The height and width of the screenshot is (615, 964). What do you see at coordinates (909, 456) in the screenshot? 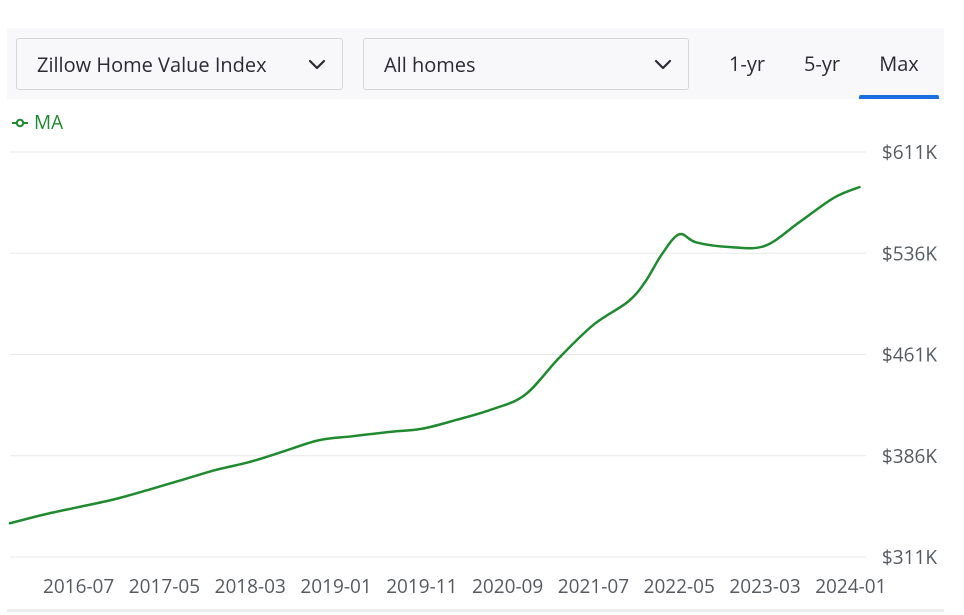
I see `y-tick-label: $386K` at bounding box center [909, 456].